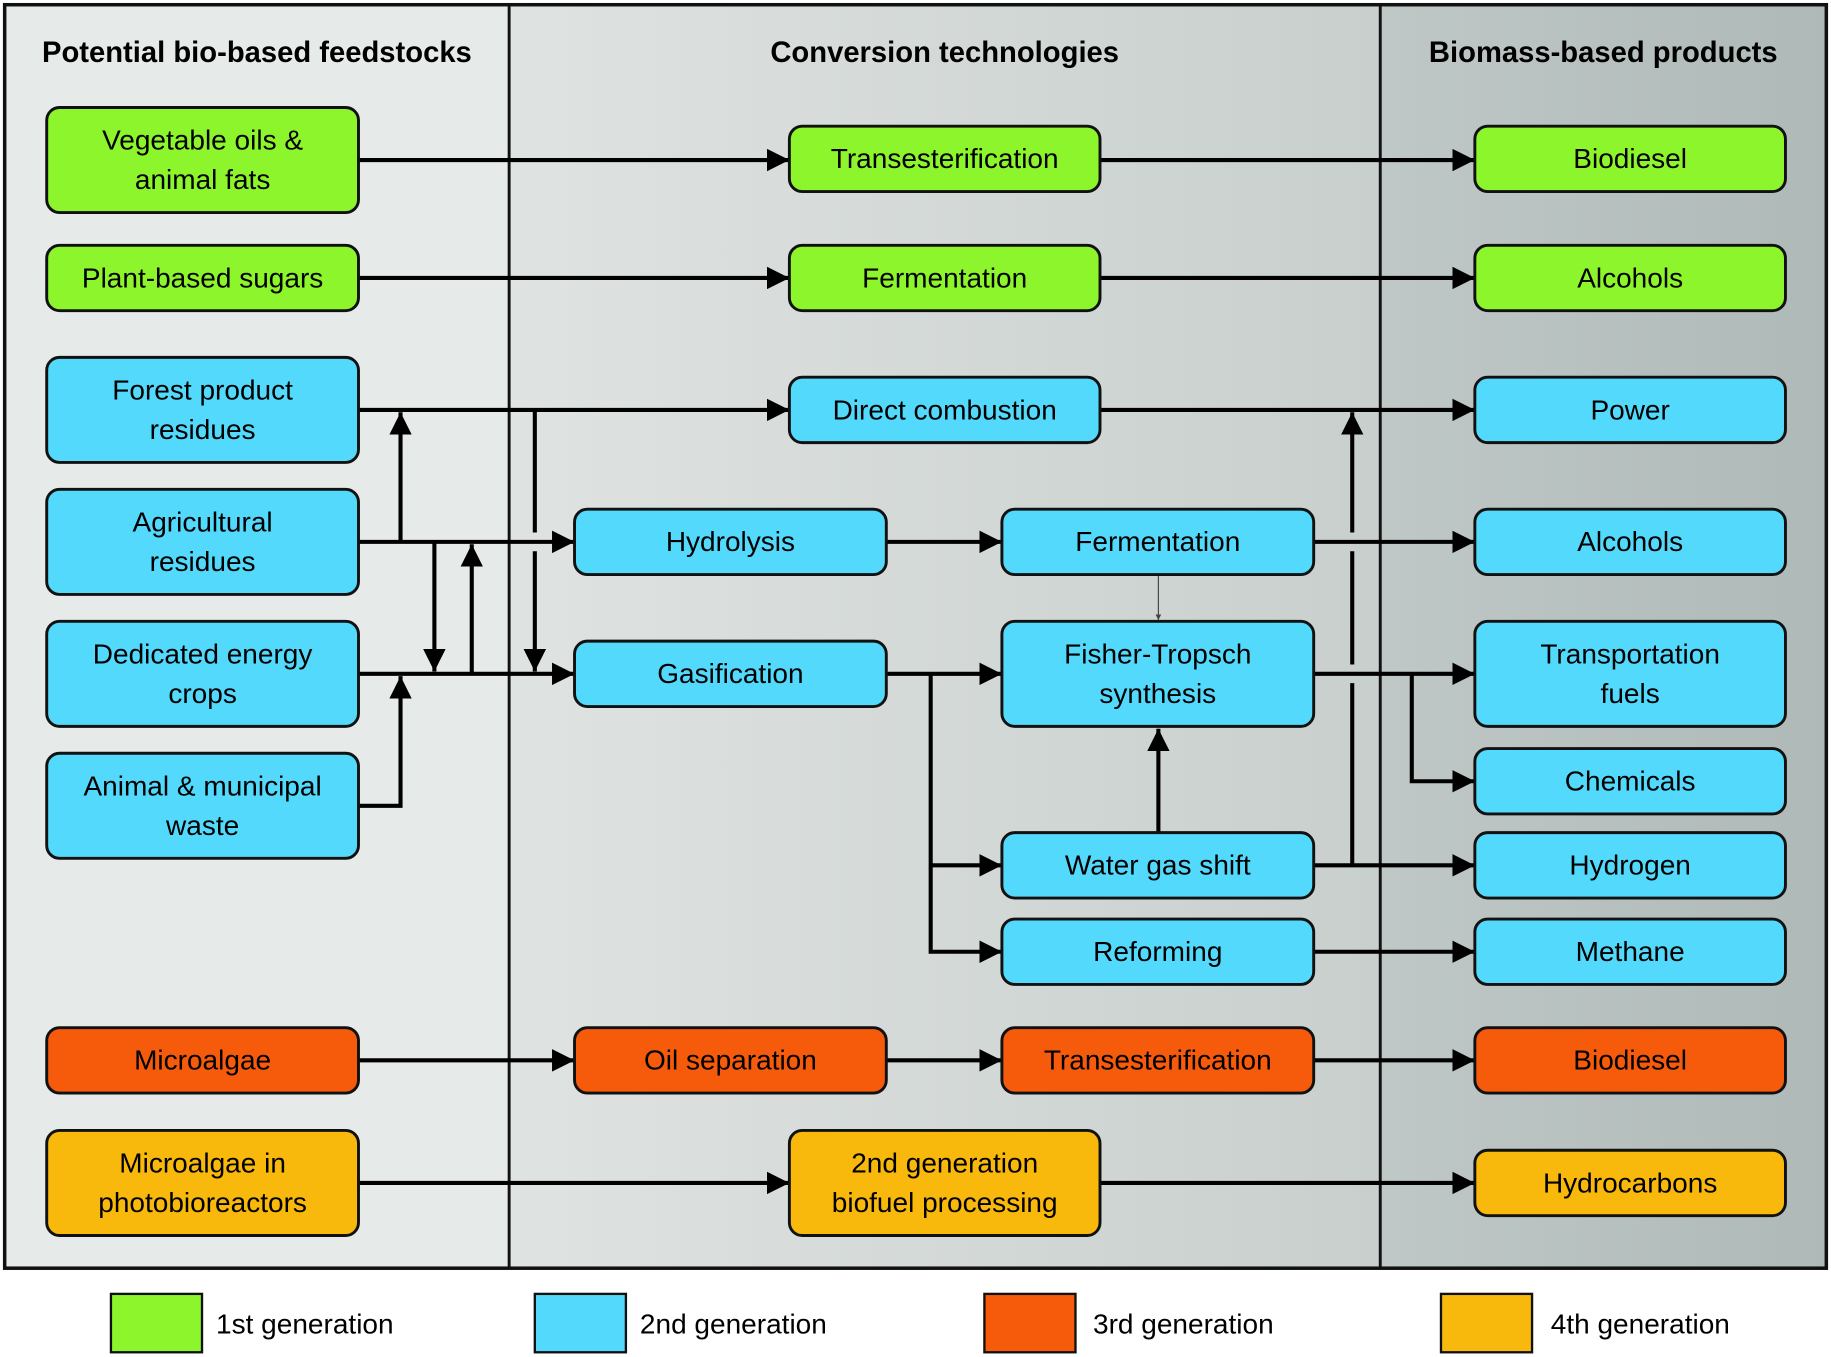  Describe the element at coordinates (1630, 653) in the screenshot. I see `node-label: Transportation` at that location.